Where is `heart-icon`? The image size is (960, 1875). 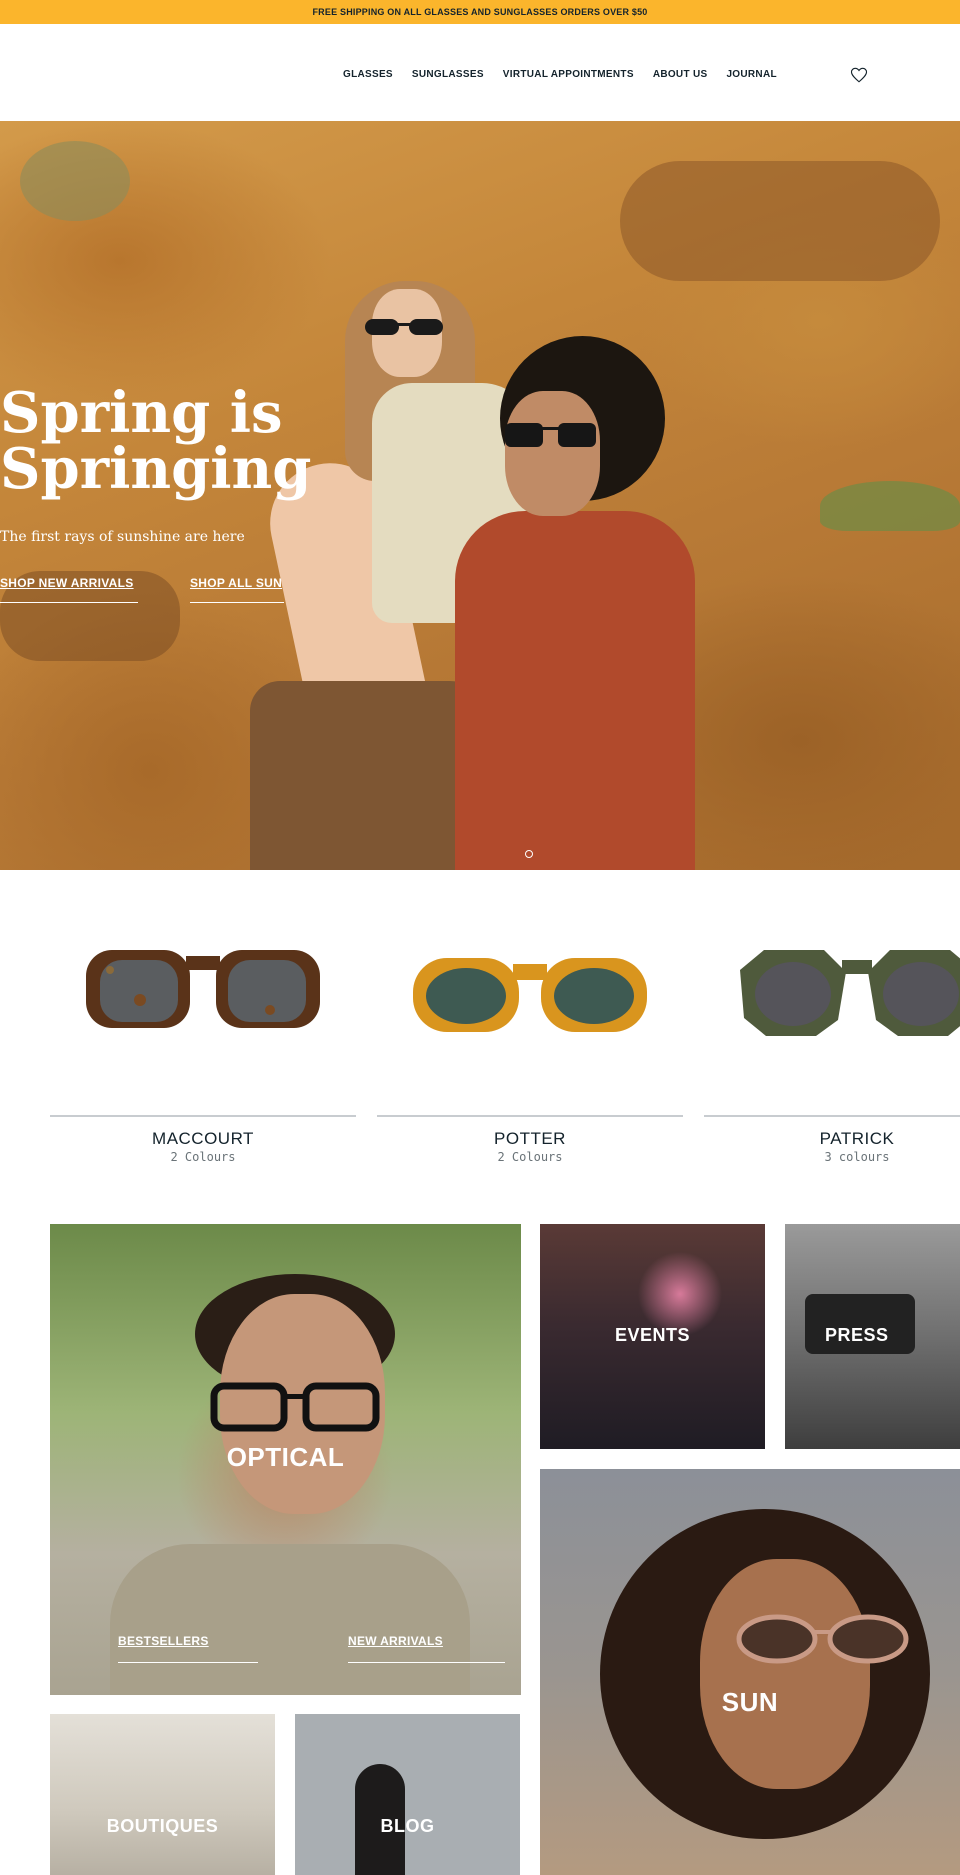
heart-icon is located at coordinates (859, 75).